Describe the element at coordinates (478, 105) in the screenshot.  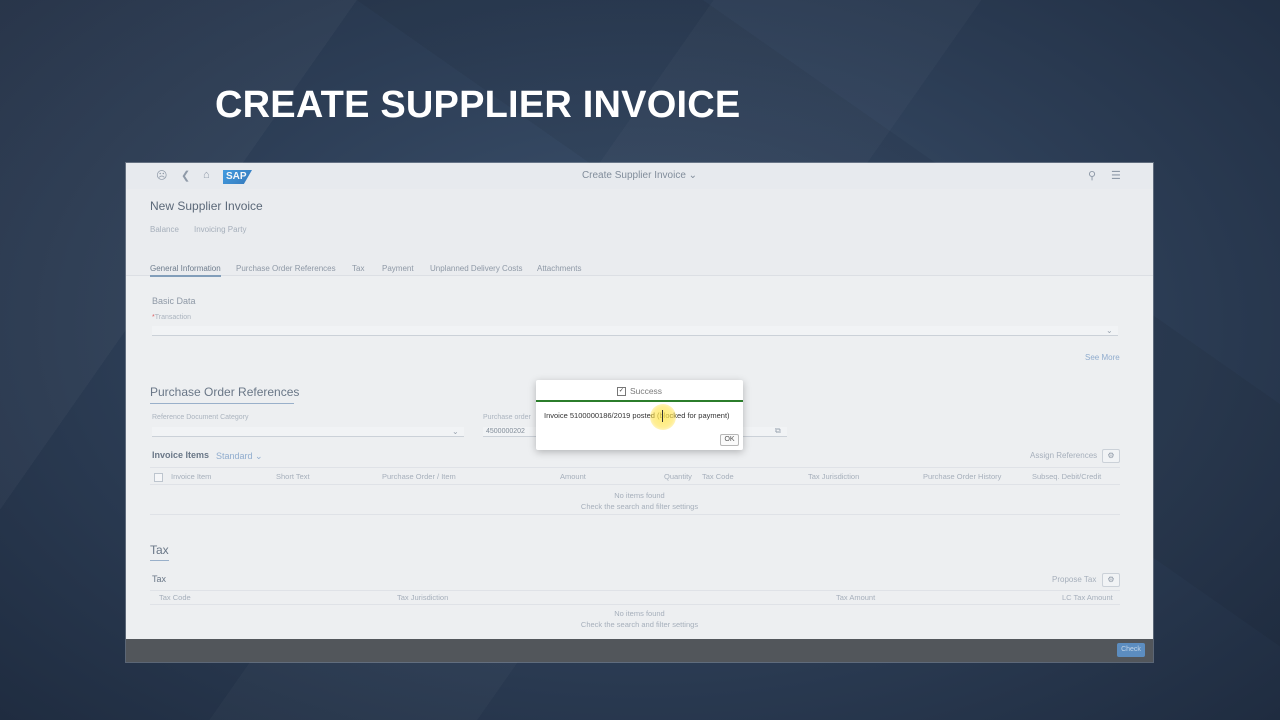
I see `video-title: CREATE SUPPLIER INVOICE` at that location.